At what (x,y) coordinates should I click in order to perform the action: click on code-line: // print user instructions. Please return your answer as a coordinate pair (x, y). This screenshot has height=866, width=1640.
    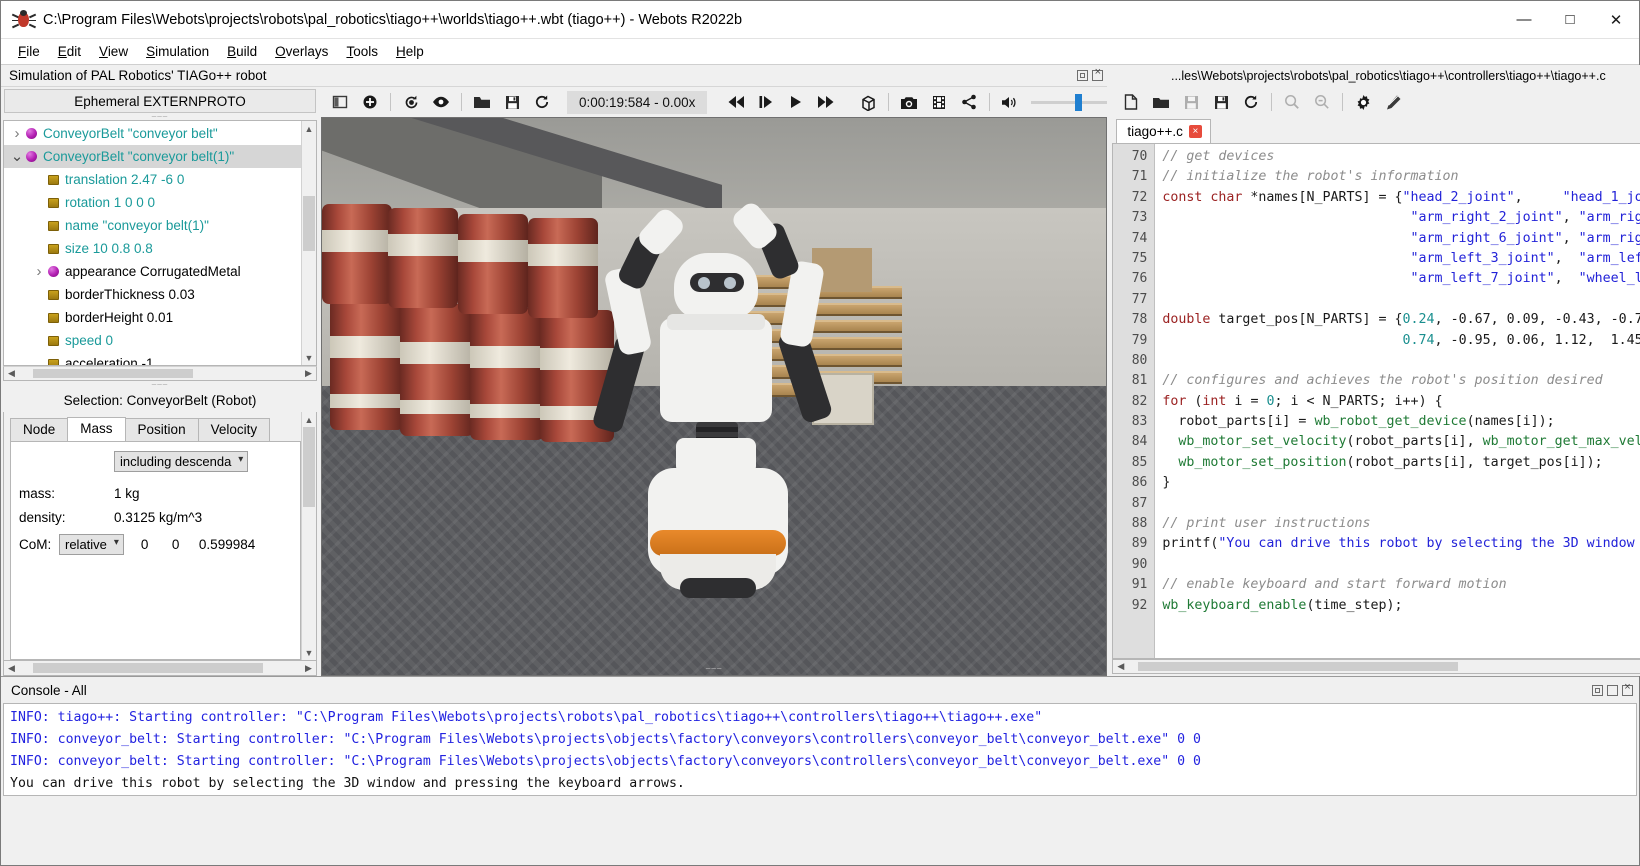
    Looking at the image, I should click on (1397, 524).